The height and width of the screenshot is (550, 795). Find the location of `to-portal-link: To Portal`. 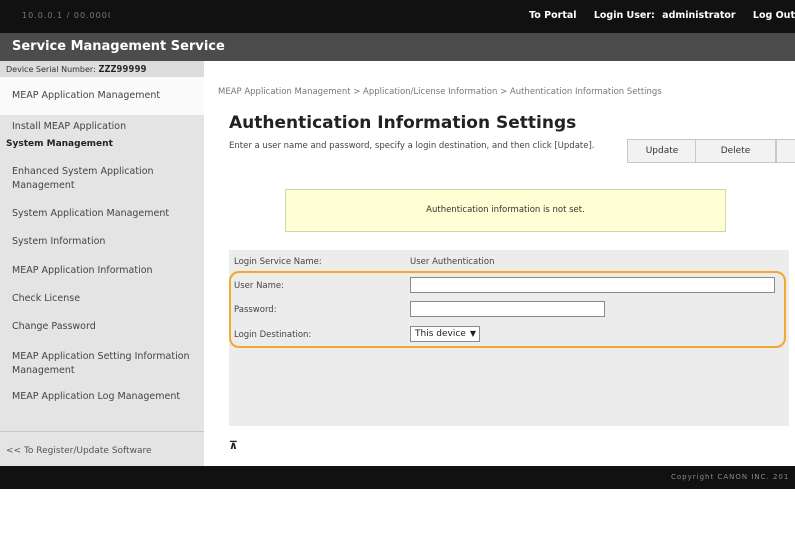

to-portal-link: To Portal is located at coordinates (552, 15).